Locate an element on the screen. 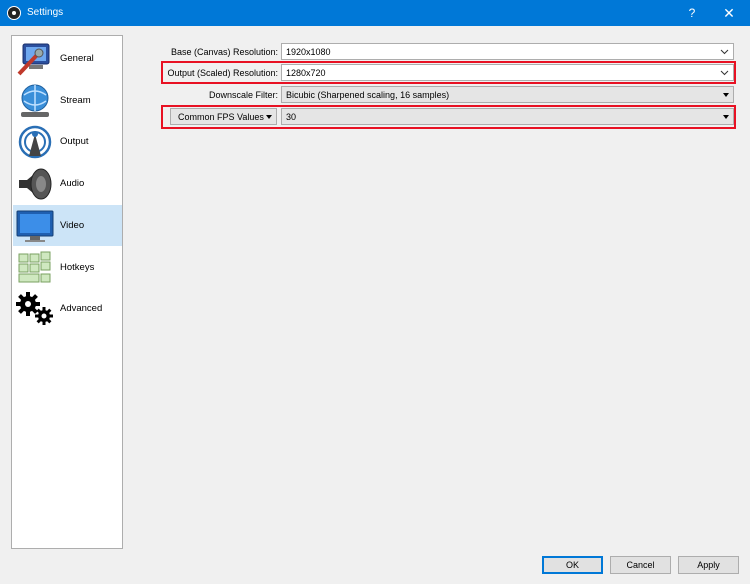 This screenshot has width=750, height=584. sidebar-item-general: General is located at coordinates (67, 58).